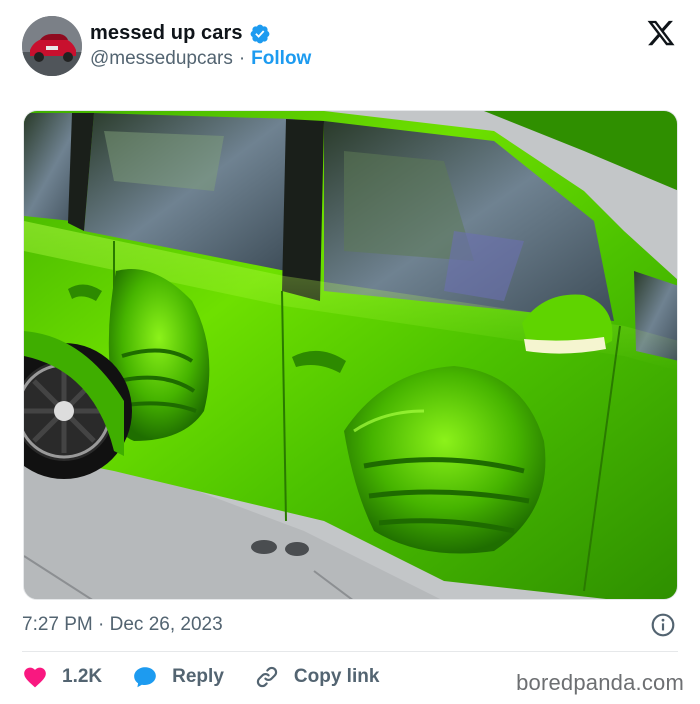 The image size is (700, 704). I want to click on heart-icon, so click(35, 677).